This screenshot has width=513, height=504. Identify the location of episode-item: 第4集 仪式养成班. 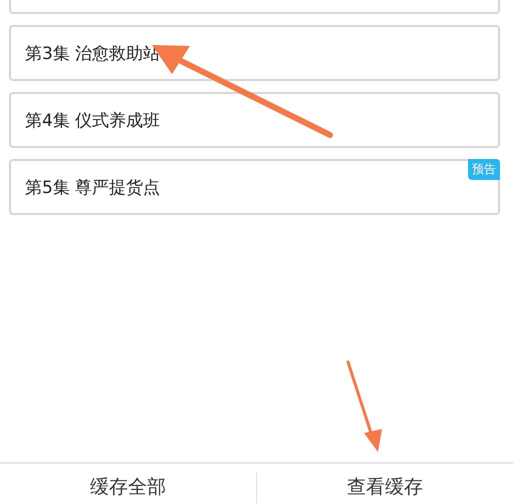
(254, 120).